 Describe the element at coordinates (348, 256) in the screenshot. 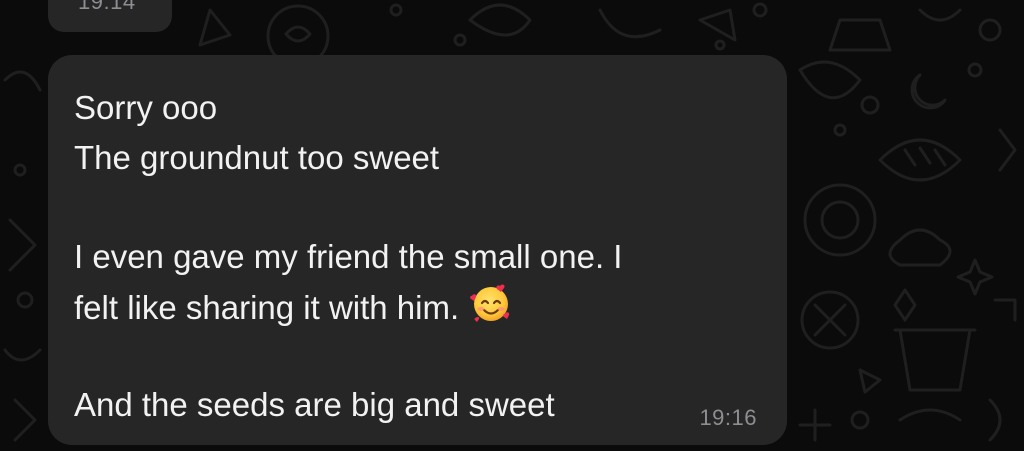

I see `message-line-3: I even gave my friend the small one. I` at that location.